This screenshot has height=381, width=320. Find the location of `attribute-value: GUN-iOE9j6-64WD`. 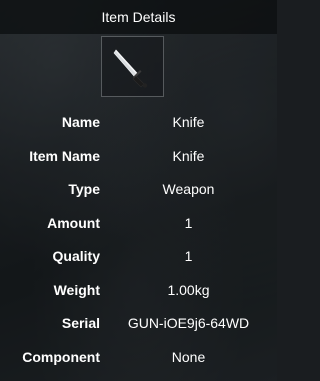

attribute-value: GUN-iOE9j6-64WD is located at coordinates (188, 323).